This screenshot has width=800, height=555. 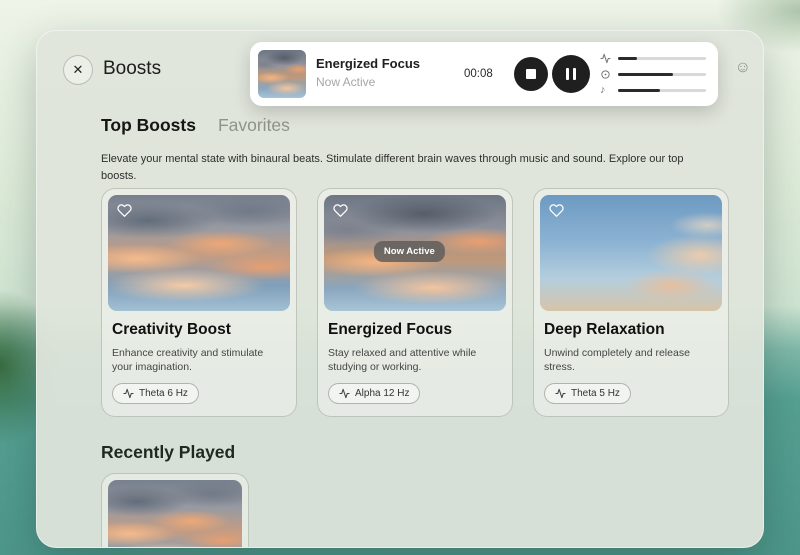 I want to click on binaural-volume-slider, so click(x=662, y=74).